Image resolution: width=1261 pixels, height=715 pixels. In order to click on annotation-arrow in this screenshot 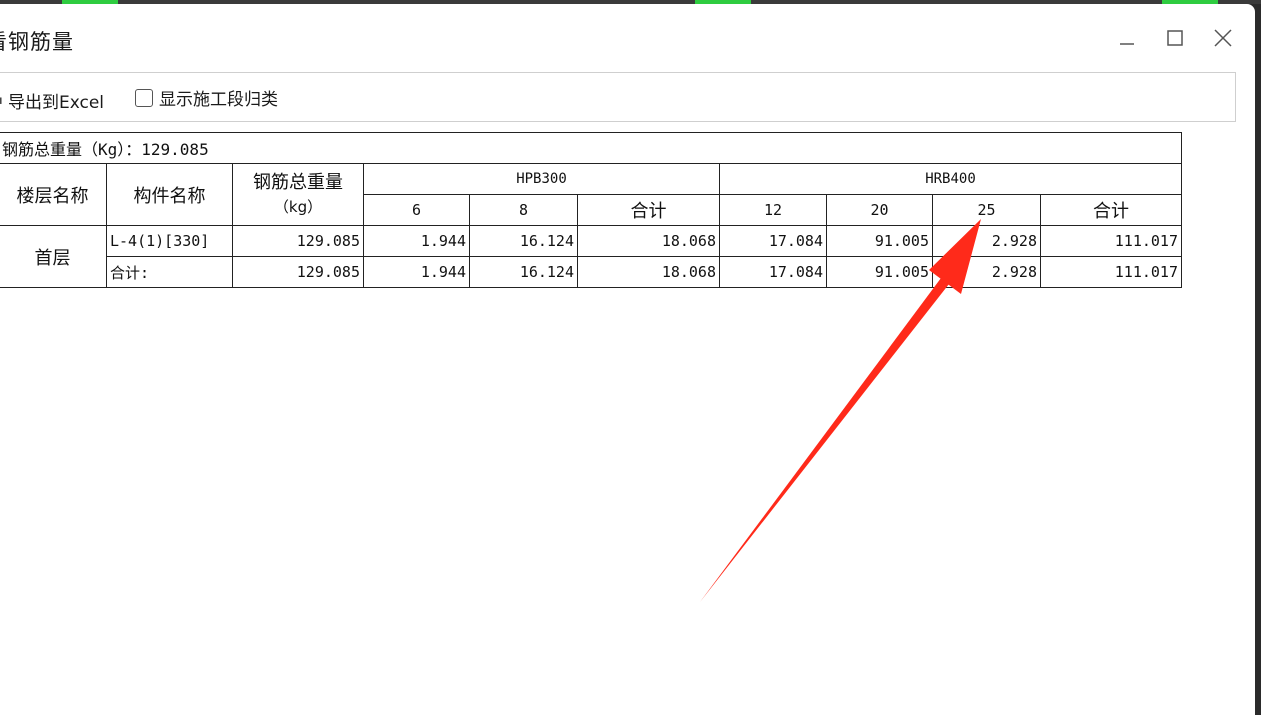, I will do `click(840, 410)`.